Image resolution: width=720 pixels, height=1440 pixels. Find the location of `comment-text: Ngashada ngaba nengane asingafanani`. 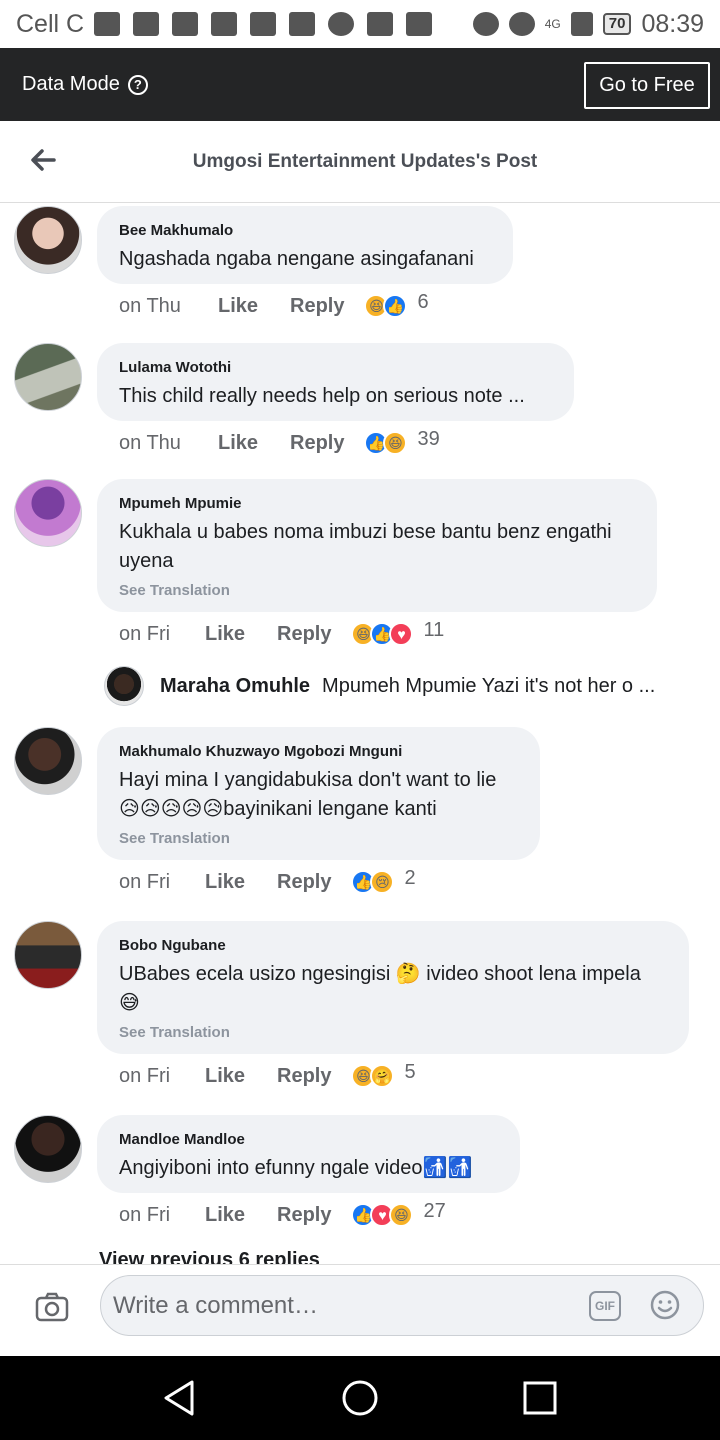

comment-text: Ngashada ngaba nengane asingafanani is located at coordinates (296, 259).